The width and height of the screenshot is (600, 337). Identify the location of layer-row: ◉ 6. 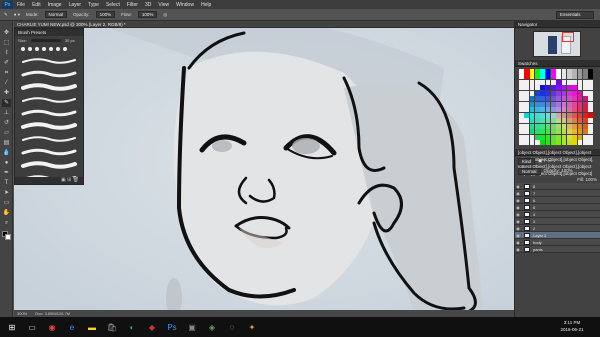
(557, 200).